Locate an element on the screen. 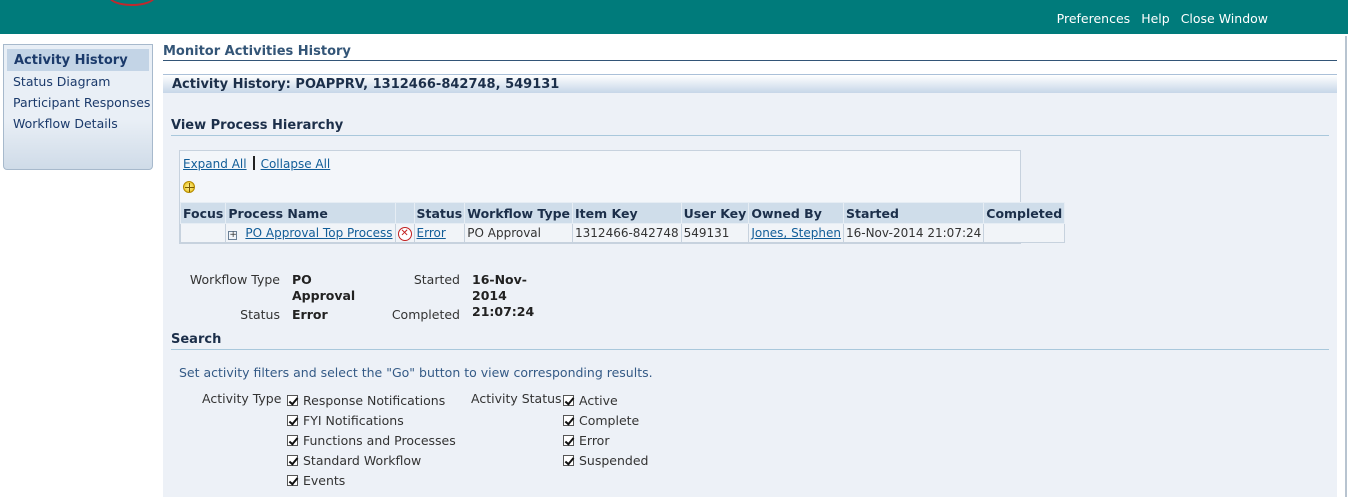 The width and height of the screenshot is (1348, 497). focus-icon is located at coordinates (189, 187).